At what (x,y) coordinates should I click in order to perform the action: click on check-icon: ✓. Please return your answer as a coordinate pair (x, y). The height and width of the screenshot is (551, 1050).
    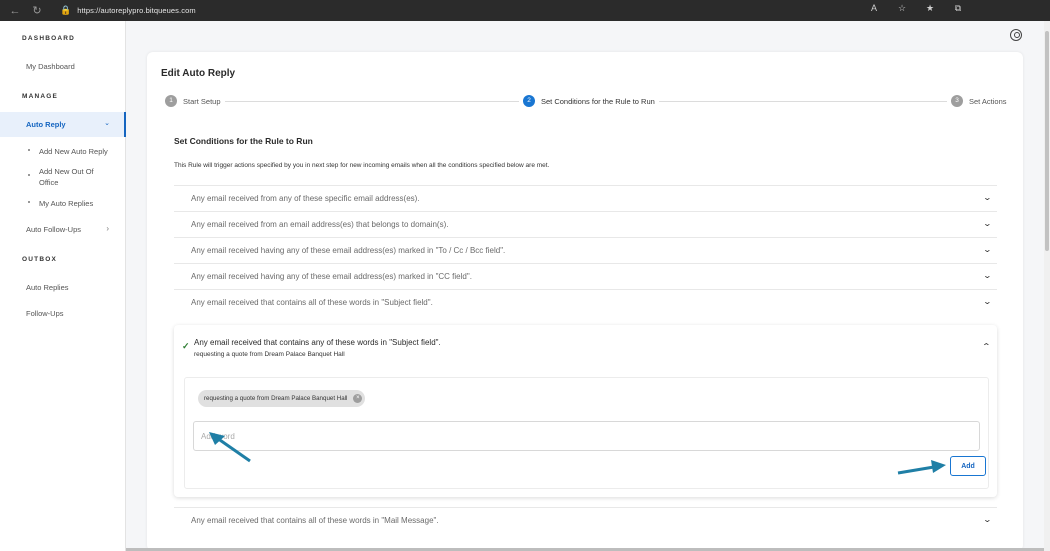
    Looking at the image, I should click on (186, 346).